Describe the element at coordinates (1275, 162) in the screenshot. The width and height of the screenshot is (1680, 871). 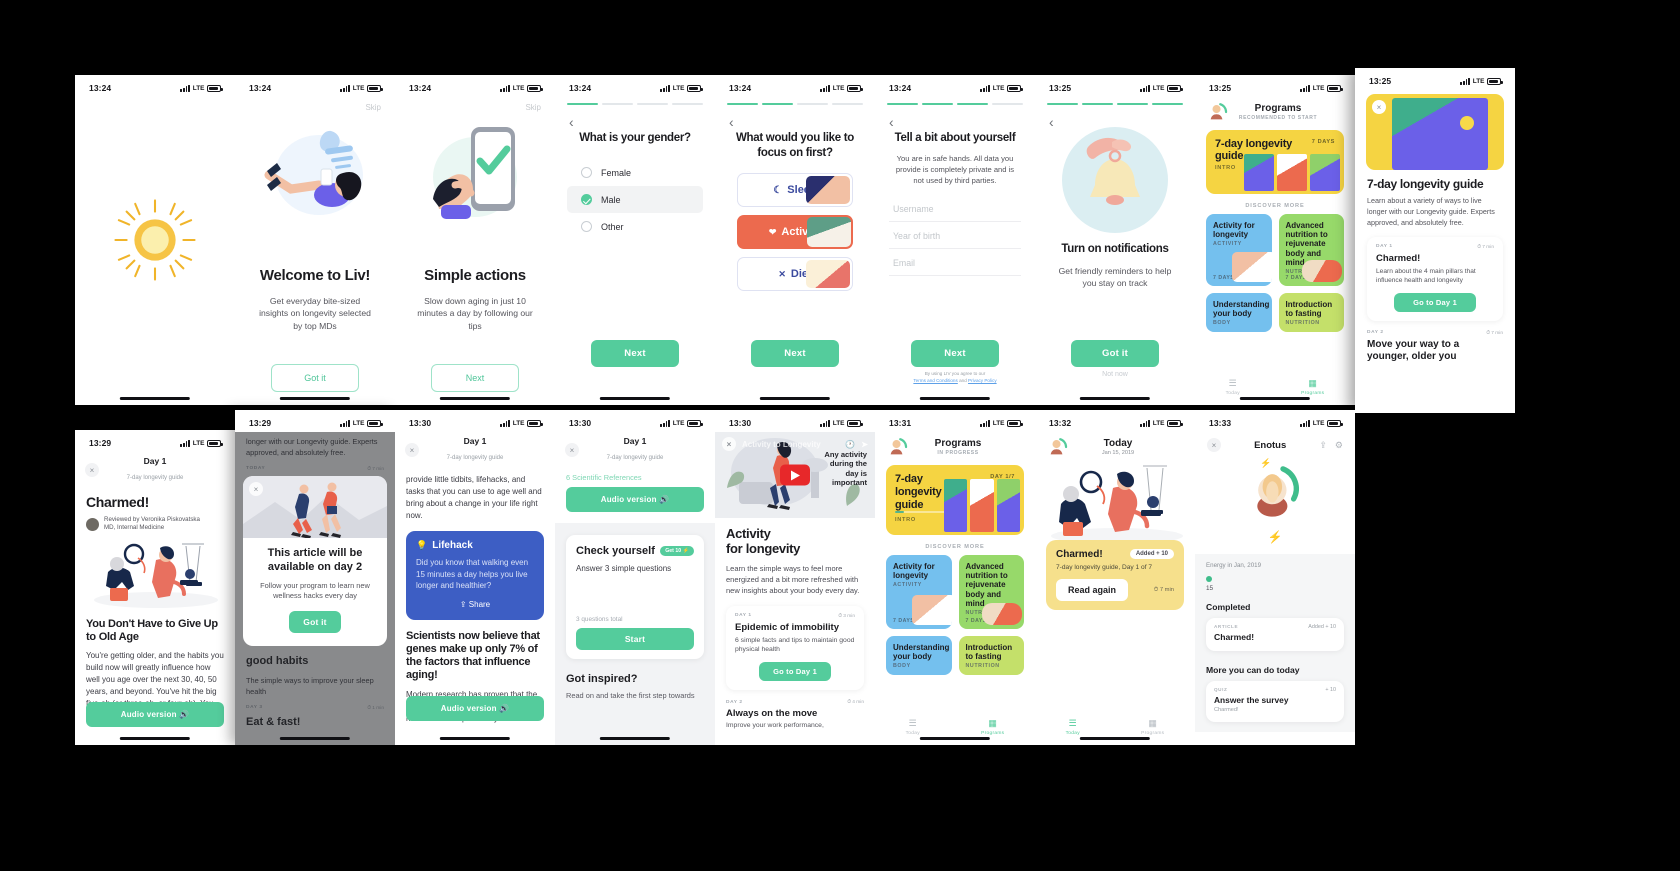
I see `program-hero-card: 7-day longevity guide INTRO 7 DAYS` at that location.